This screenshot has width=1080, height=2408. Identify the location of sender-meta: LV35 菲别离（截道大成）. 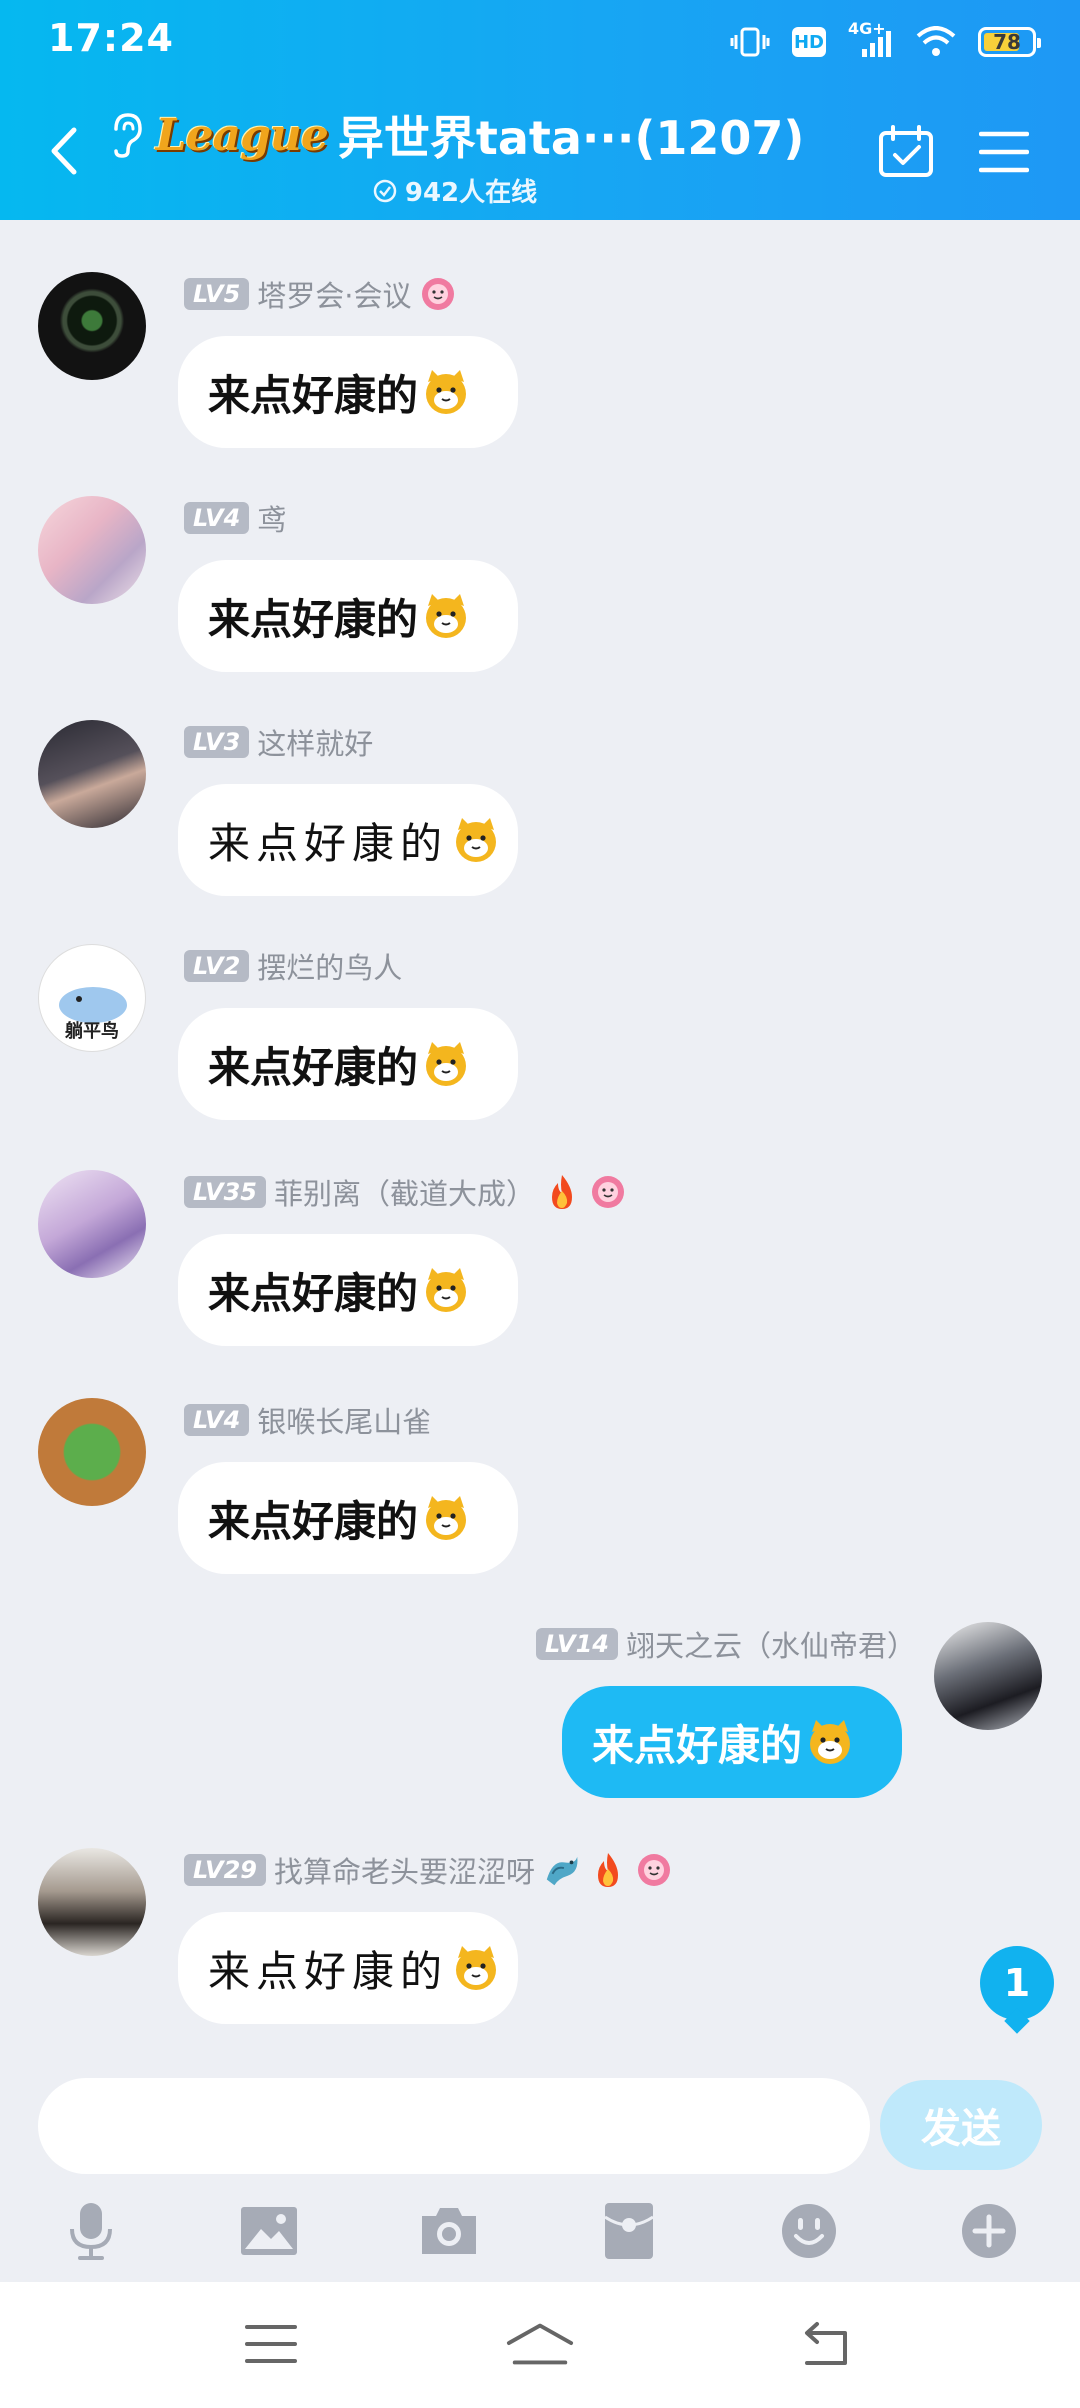
(405, 1192).